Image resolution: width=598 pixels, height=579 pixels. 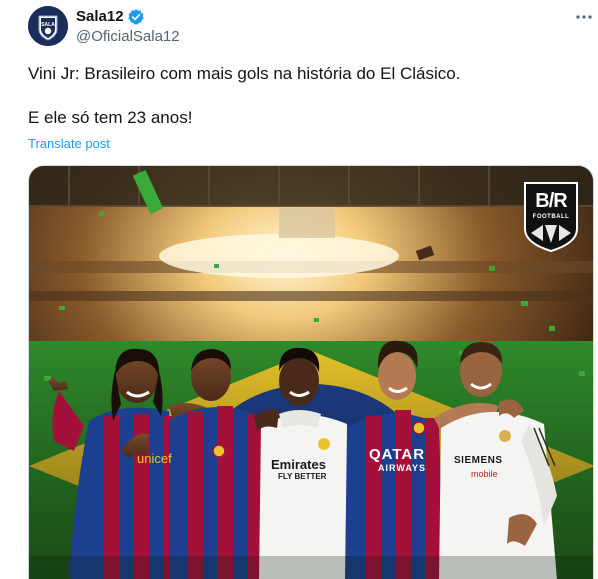 What do you see at coordinates (100, 16) in the screenshot?
I see `display-name: Sala12` at bounding box center [100, 16].